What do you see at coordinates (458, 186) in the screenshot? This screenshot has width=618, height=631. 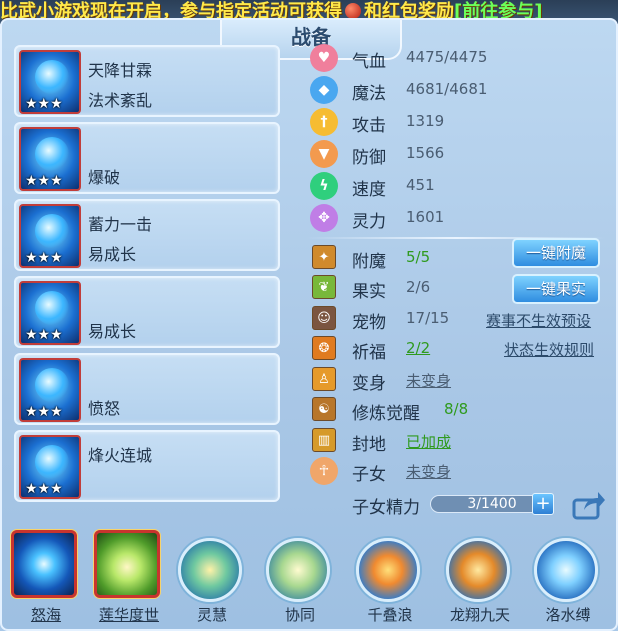 I see `stat-row-speed: ϟ 速度 451` at bounding box center [458, 186].